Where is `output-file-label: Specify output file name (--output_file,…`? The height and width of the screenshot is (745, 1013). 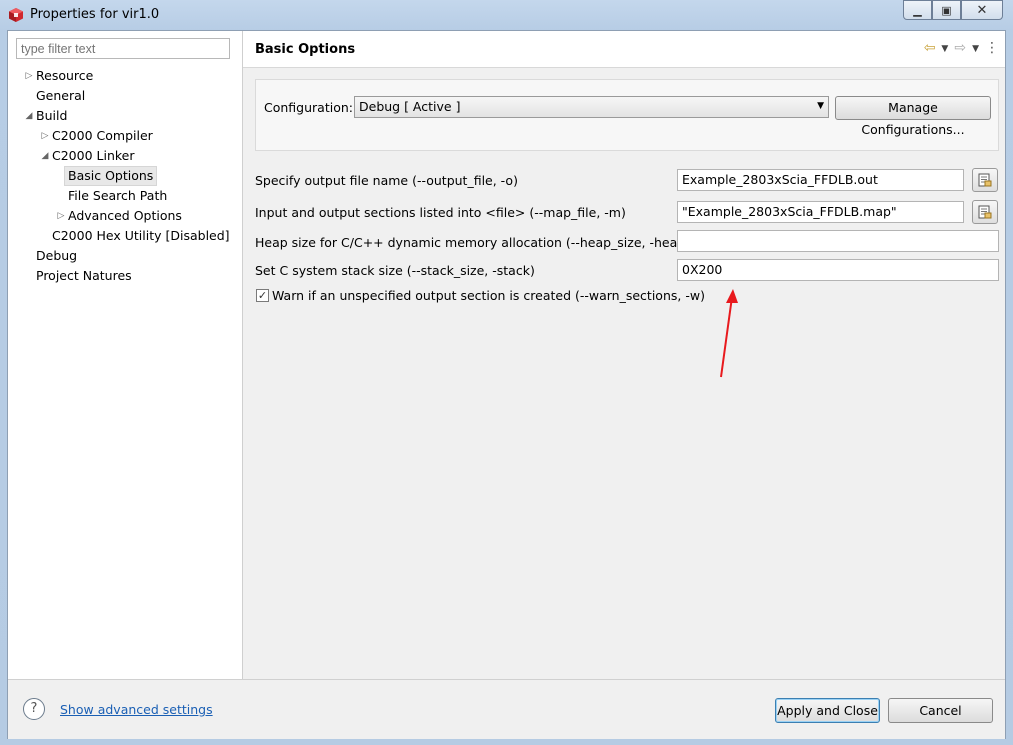
output-file-label: Specify output file name (--output_file,… is located at coordinates (386, 180).